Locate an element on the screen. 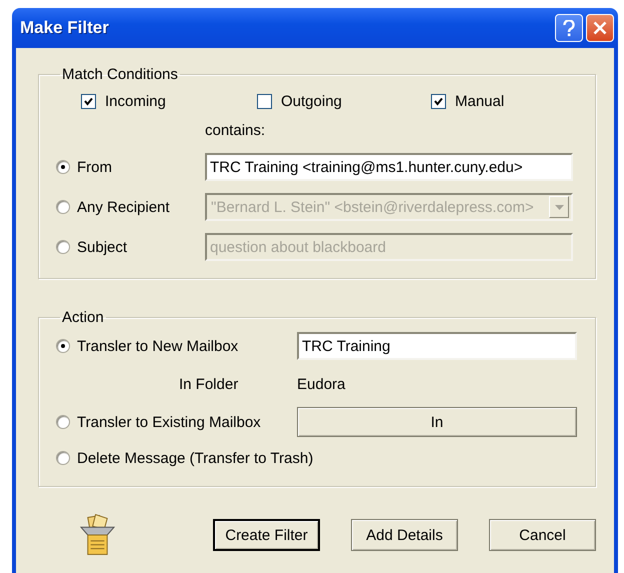 The image size is (624, 573). funnel-icon is located at coordinates (97, 535).